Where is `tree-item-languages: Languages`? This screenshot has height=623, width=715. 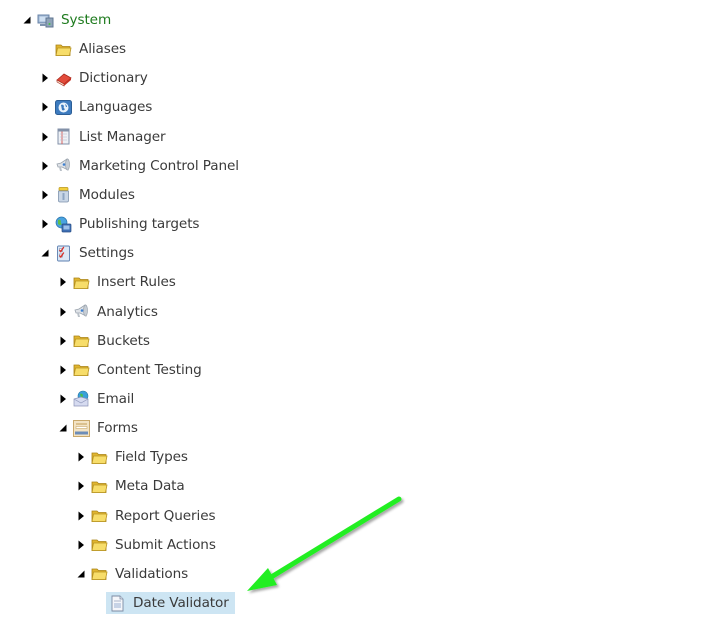 tree-item-languages: Languages is located at coordinates (96, 107).